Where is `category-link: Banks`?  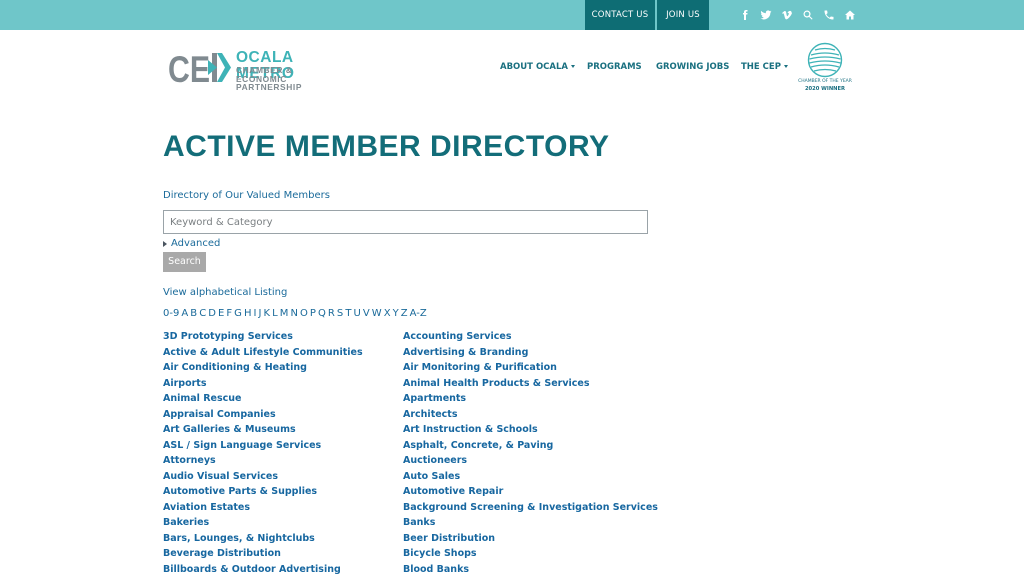
category-link: Banks is located at coordinates (530, 523).